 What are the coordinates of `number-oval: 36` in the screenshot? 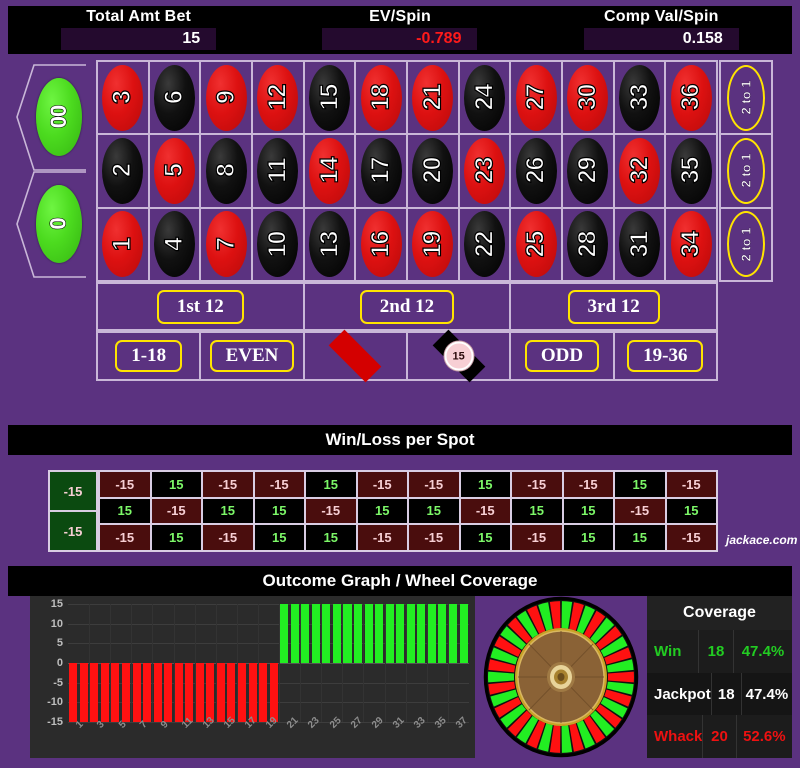 It's located at (691, 97).